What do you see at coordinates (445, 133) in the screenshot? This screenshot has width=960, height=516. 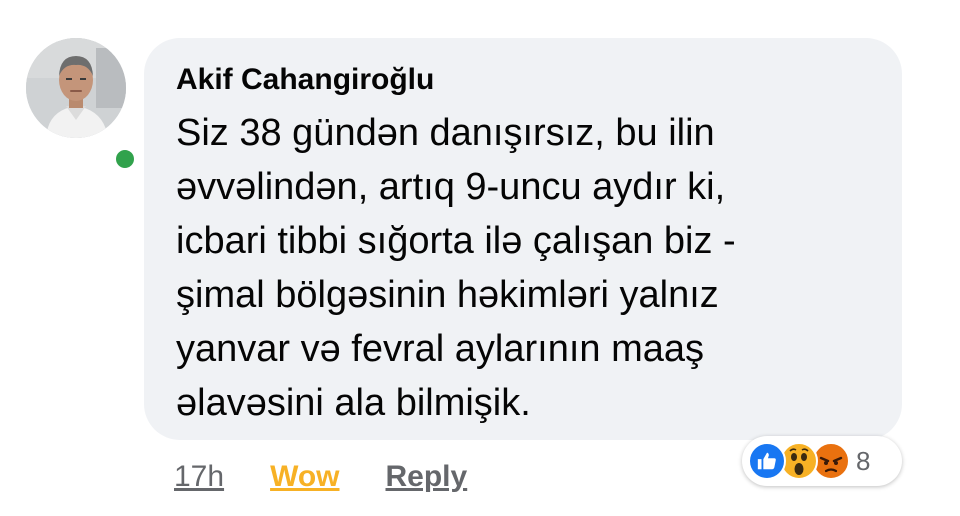 I see `comment-text-line: Siz 38 gündən danışırsız, bu ilin` at bounding box center [445, 133].